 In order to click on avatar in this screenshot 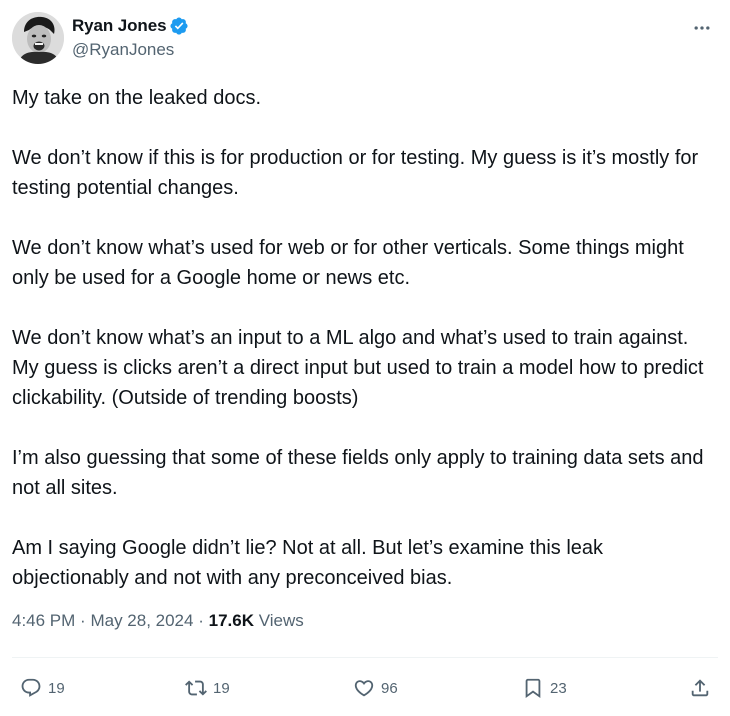, I will do `click(38, 38)`.